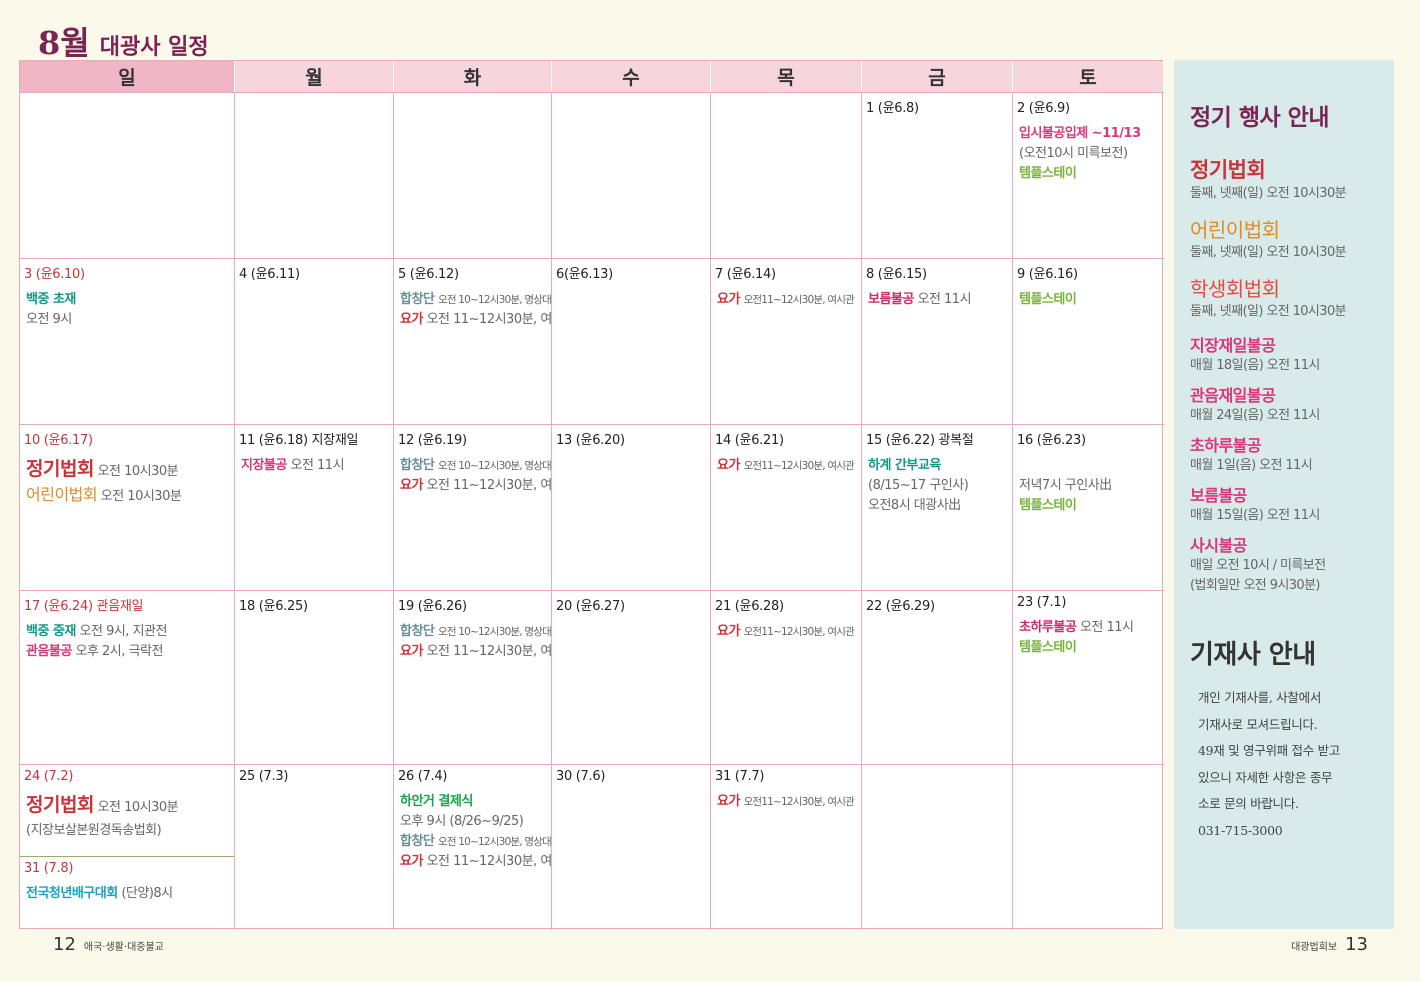  I want to click on day-date: 10 (윤6.17), so click(58, 440).